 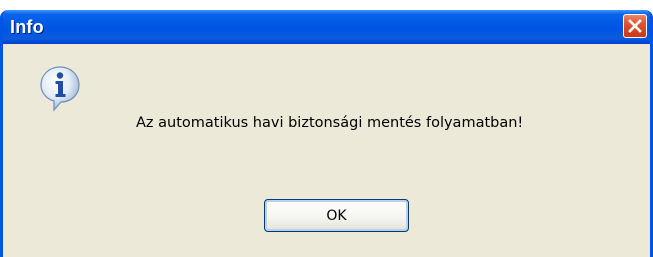 I want to click on close-button, so click(x=635, y=26).